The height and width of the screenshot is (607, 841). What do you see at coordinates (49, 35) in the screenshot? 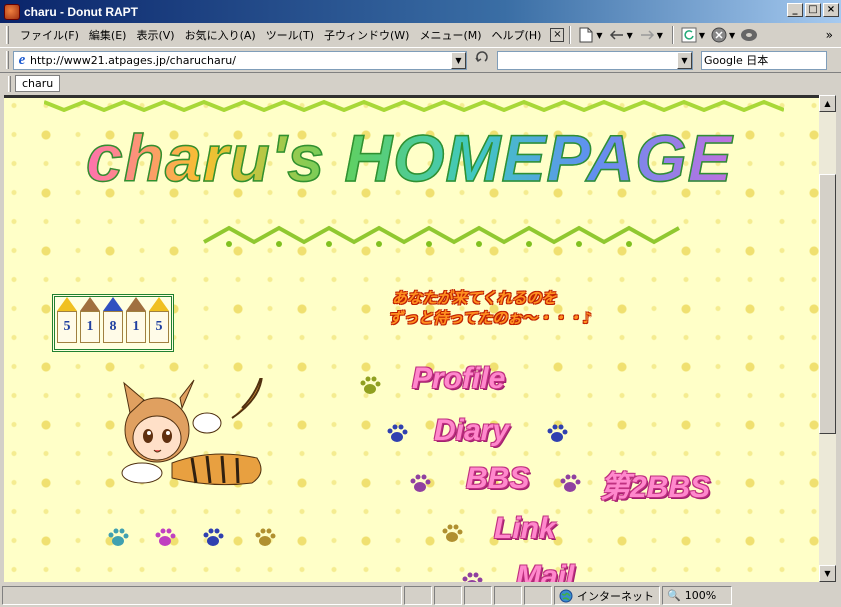
I see `menu-file: ファイル(F)` at bounding box center [49, 35].